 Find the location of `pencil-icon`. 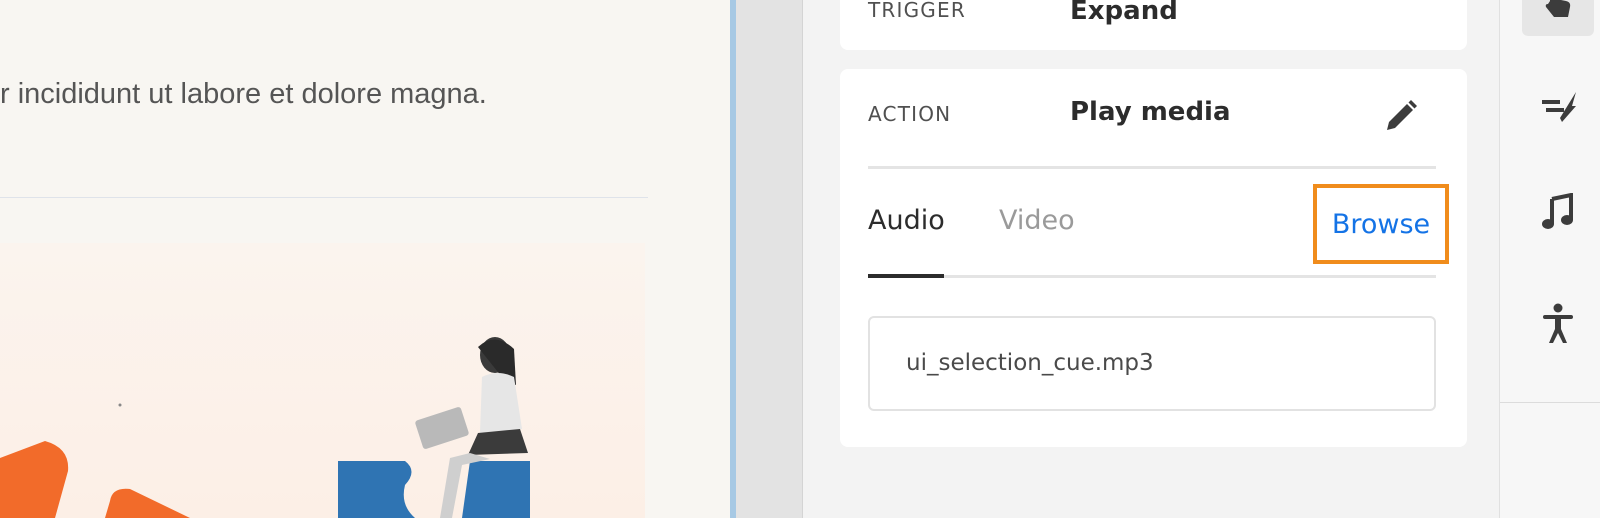

pencil-icon is located at coordinates (1402, 115).